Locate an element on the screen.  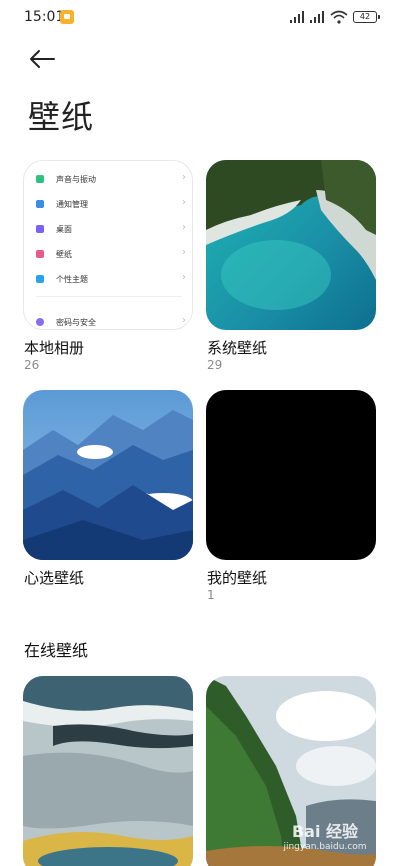
preview-menu-item: 壁纸 › is located at coordinates (111, 255).